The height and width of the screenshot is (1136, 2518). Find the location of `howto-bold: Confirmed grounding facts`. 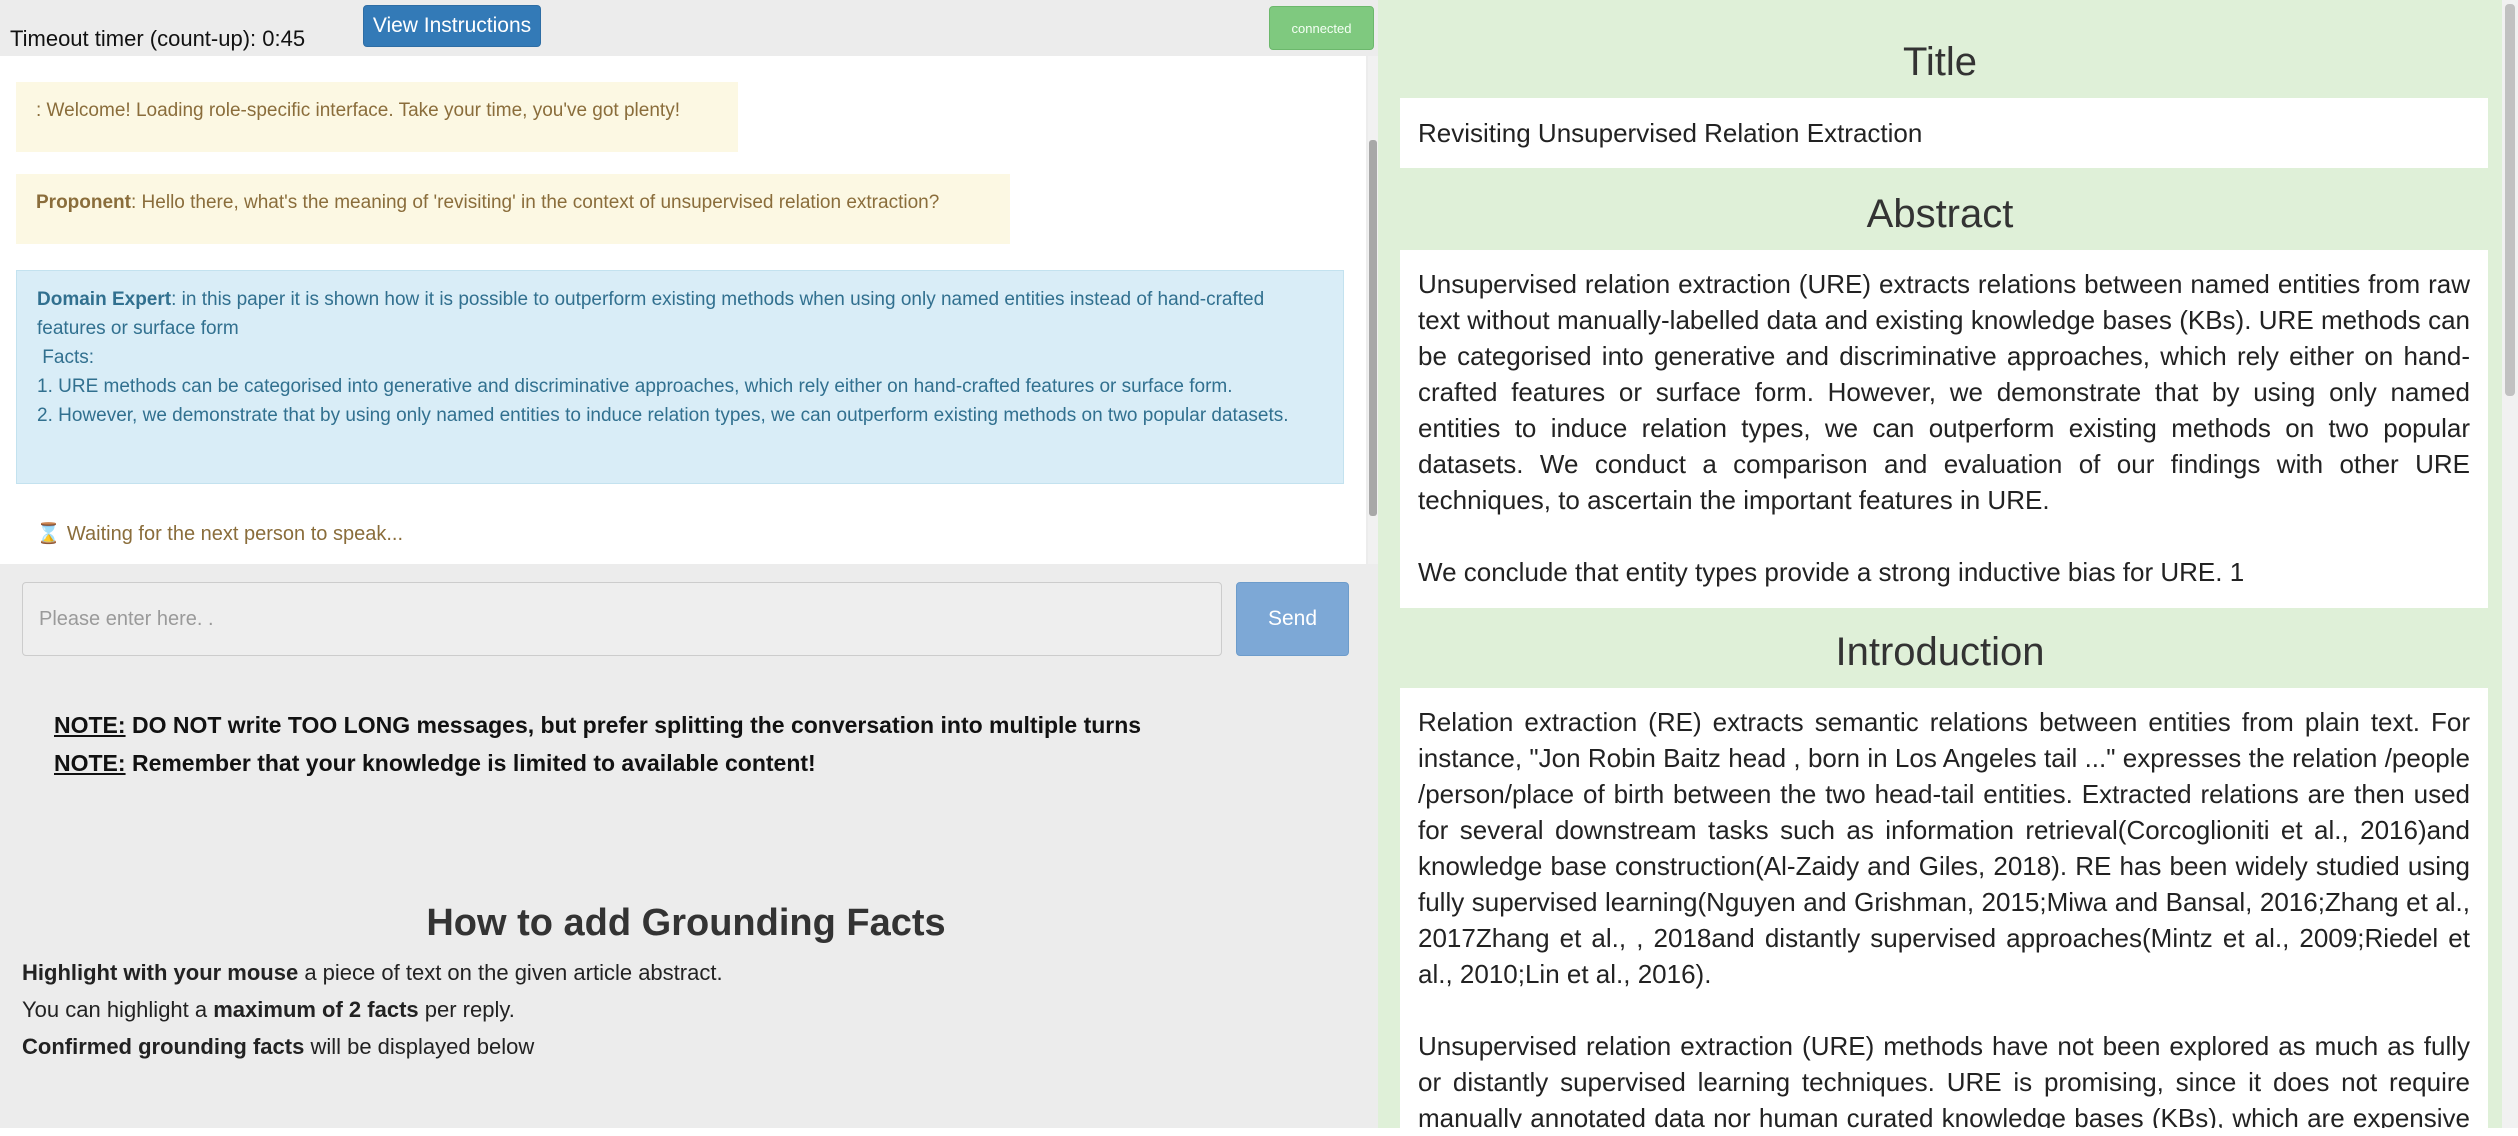

howto-bold: Confirmed grounding facts is located at coordinates (163, 1046).